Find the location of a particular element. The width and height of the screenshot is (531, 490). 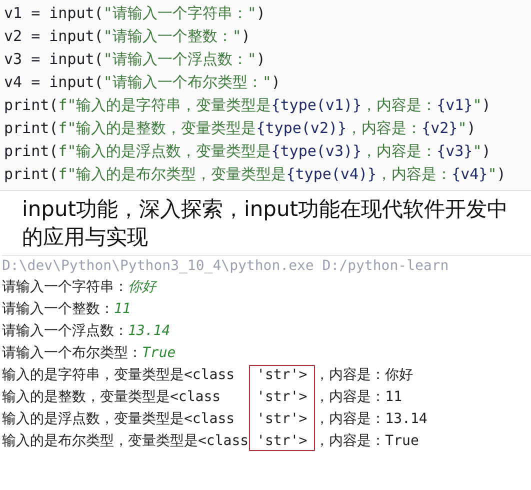

input-value: 你好 is located at coordinates (142, 287).